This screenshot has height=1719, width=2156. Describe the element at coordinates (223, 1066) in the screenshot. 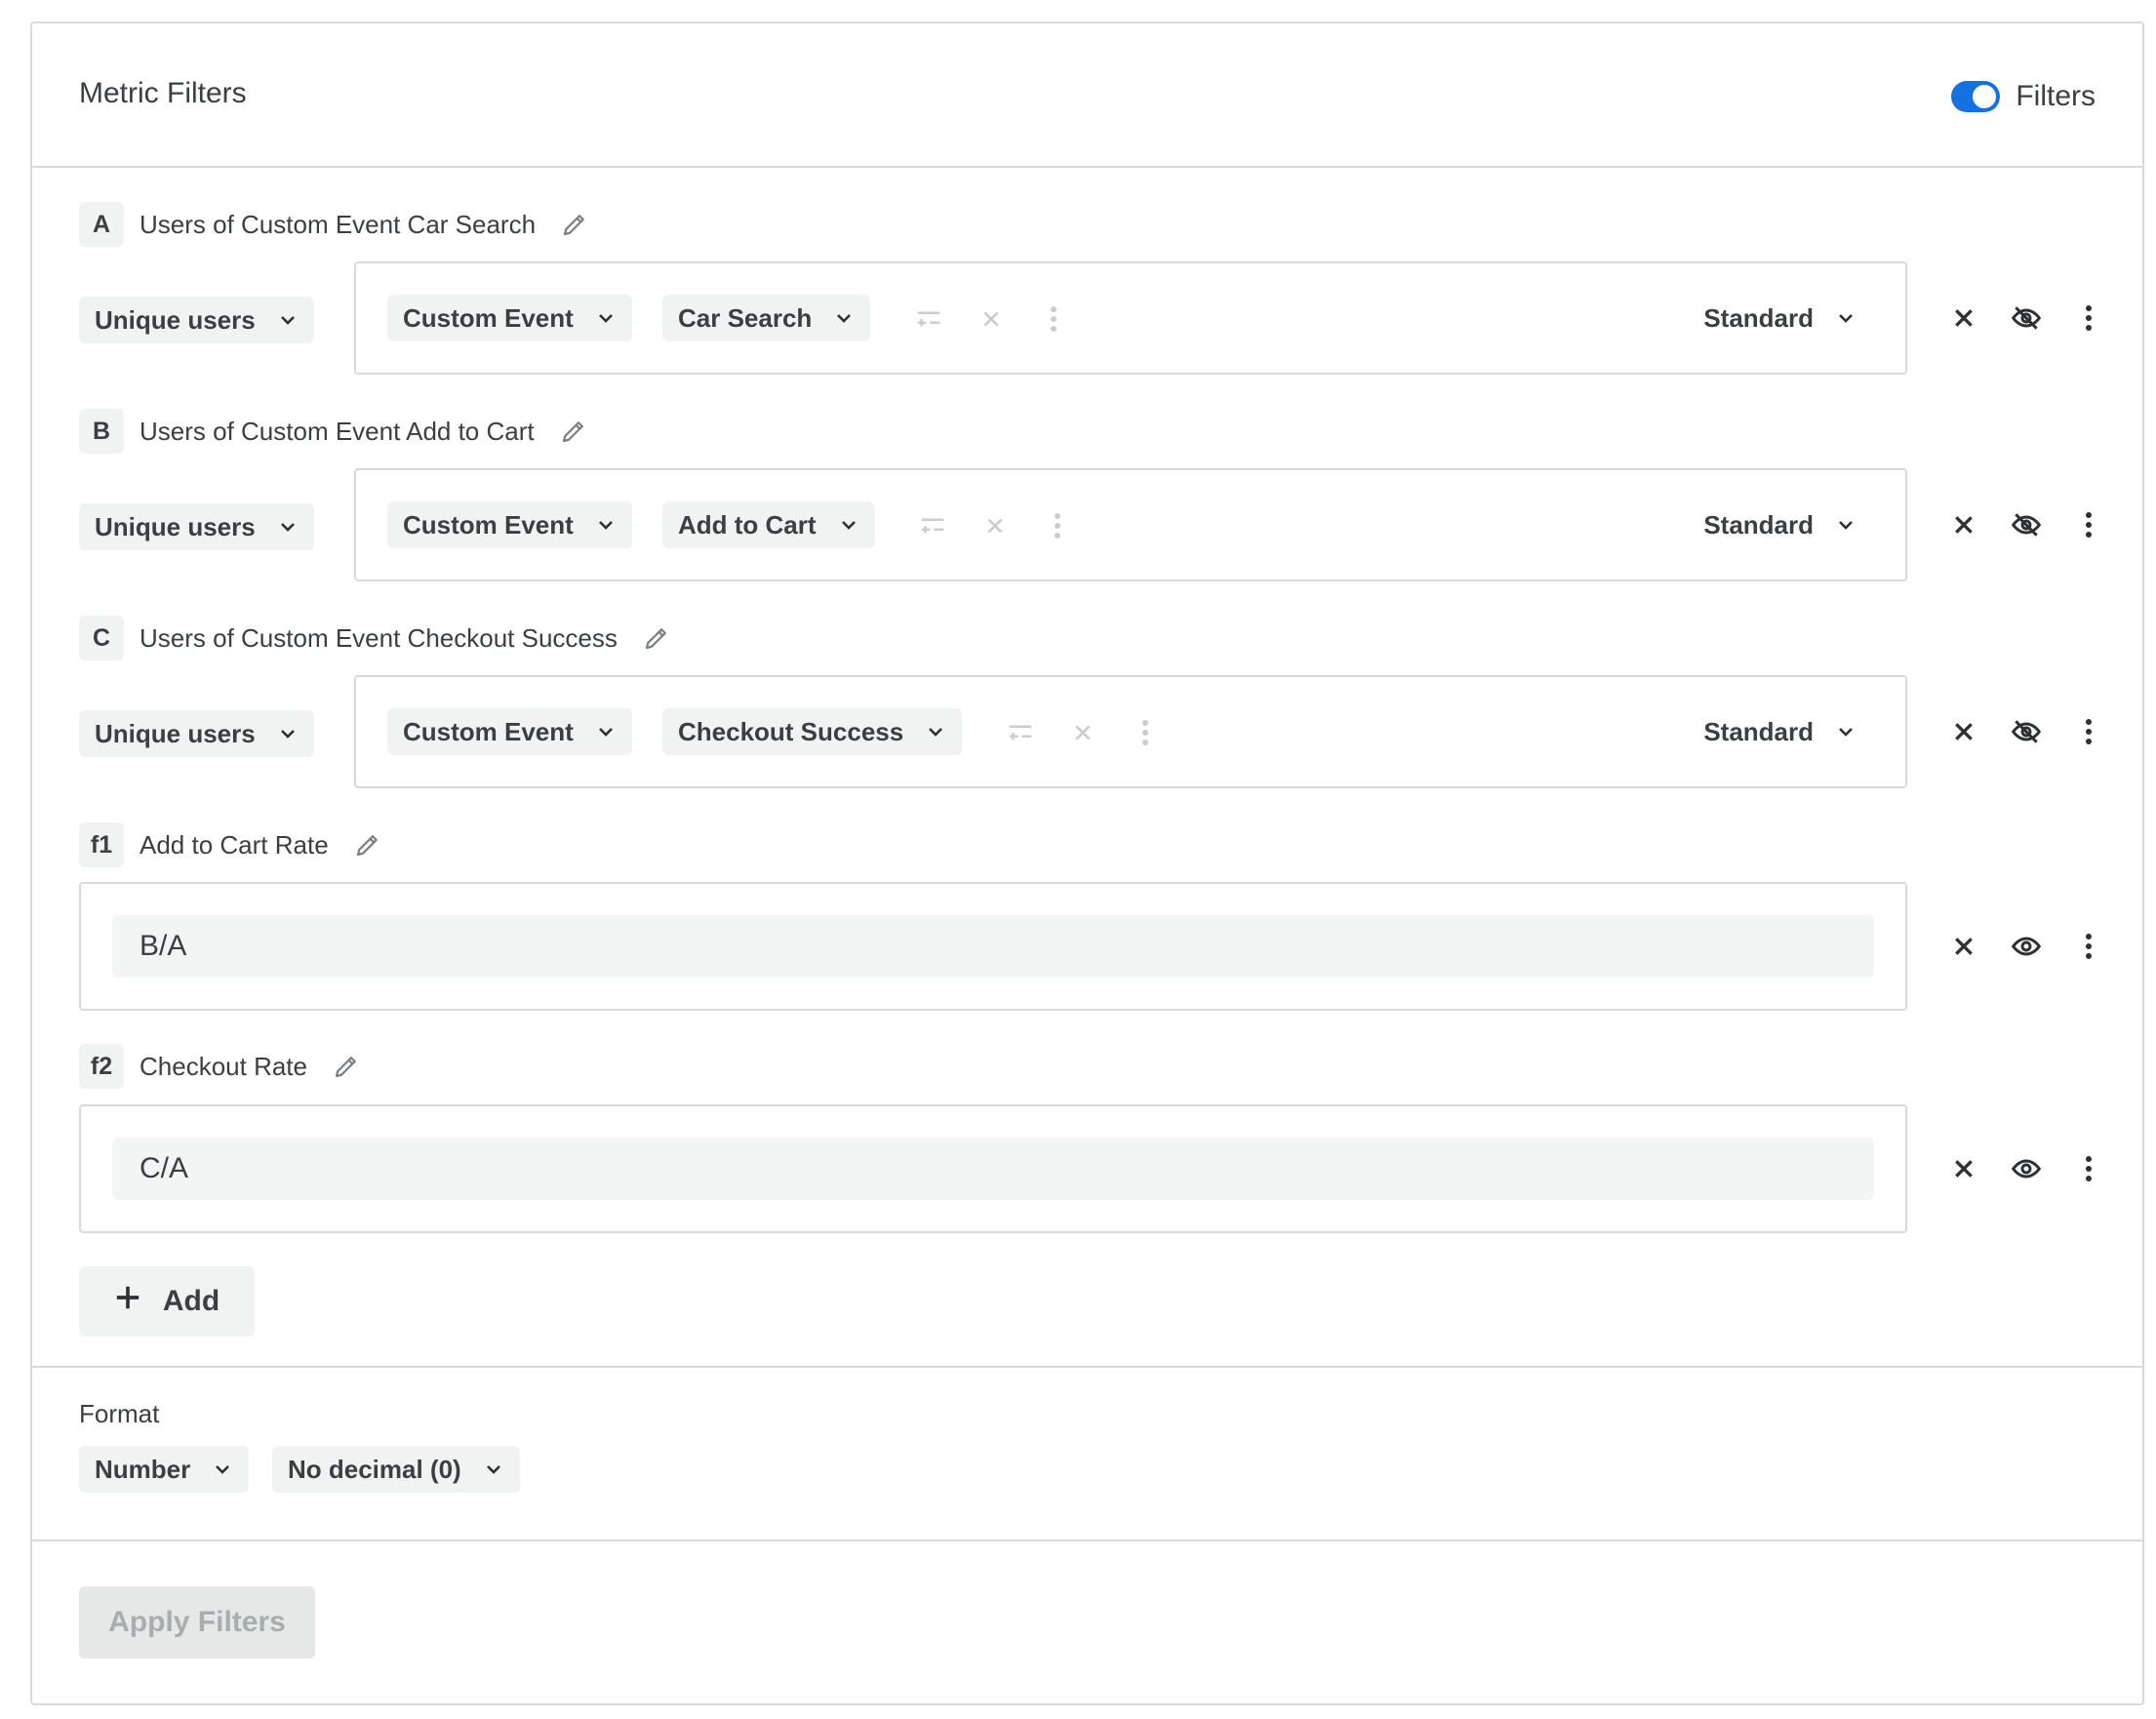

I see `formula-name: Checkout Rate` at that location.